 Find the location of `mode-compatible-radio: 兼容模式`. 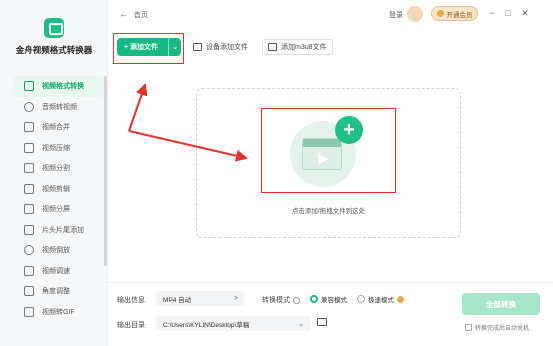

mode-compatible-radio: 兼容模式 is located at coordinates (328, 299).